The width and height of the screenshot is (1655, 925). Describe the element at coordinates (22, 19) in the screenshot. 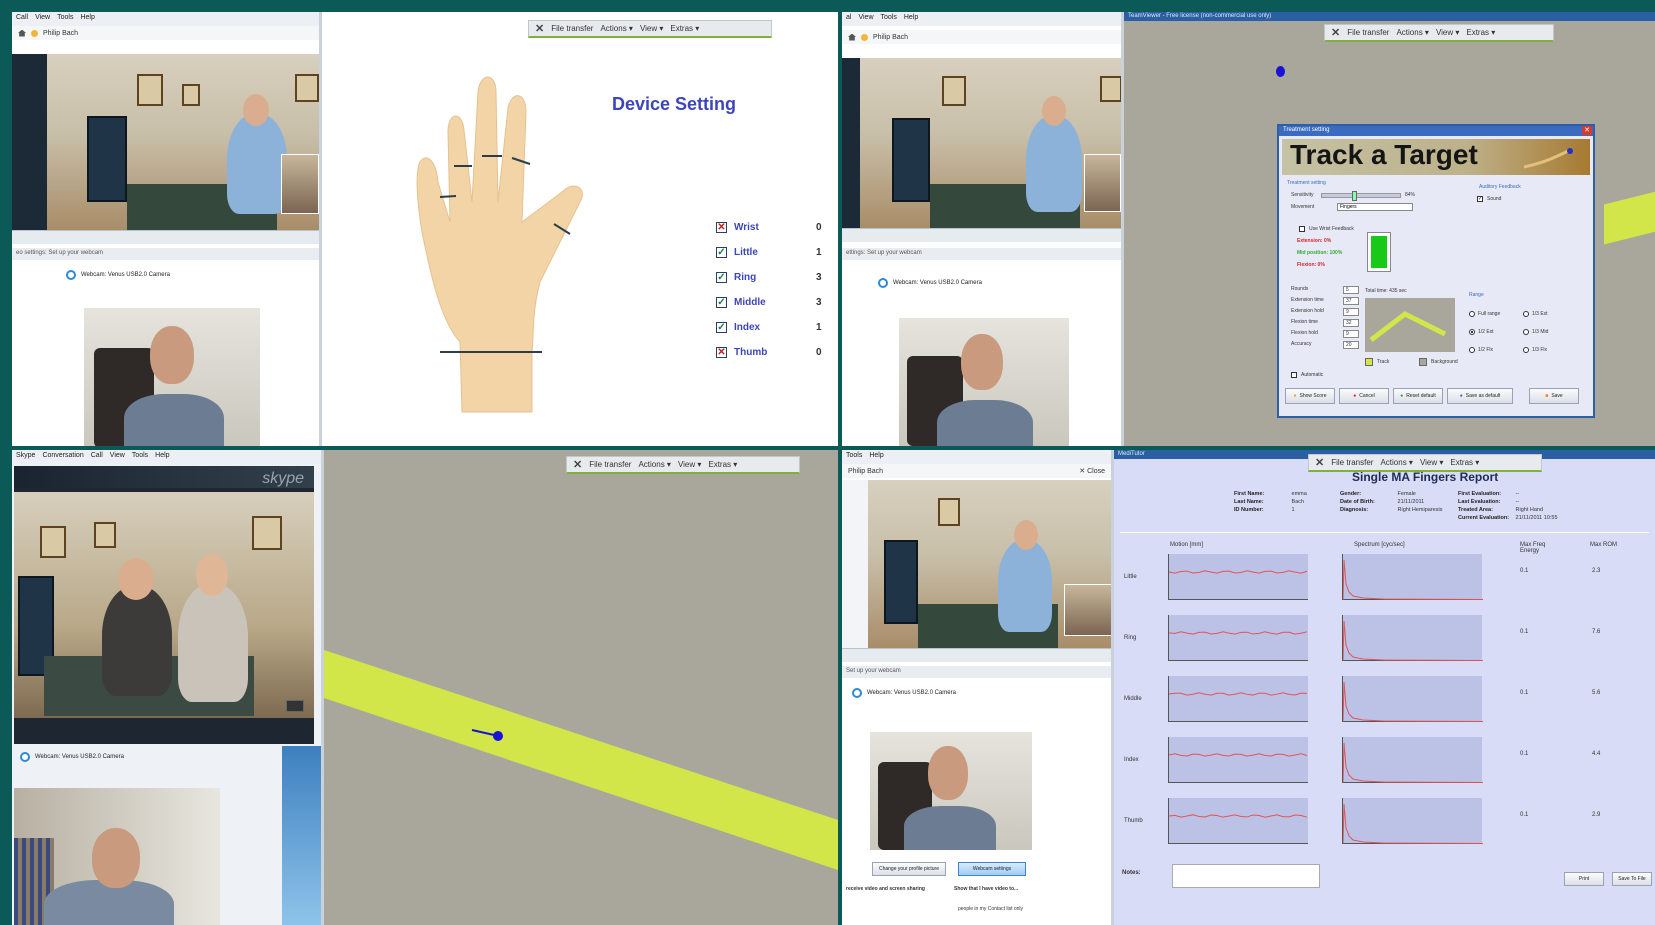

I see `menu-call: Call` at that location.